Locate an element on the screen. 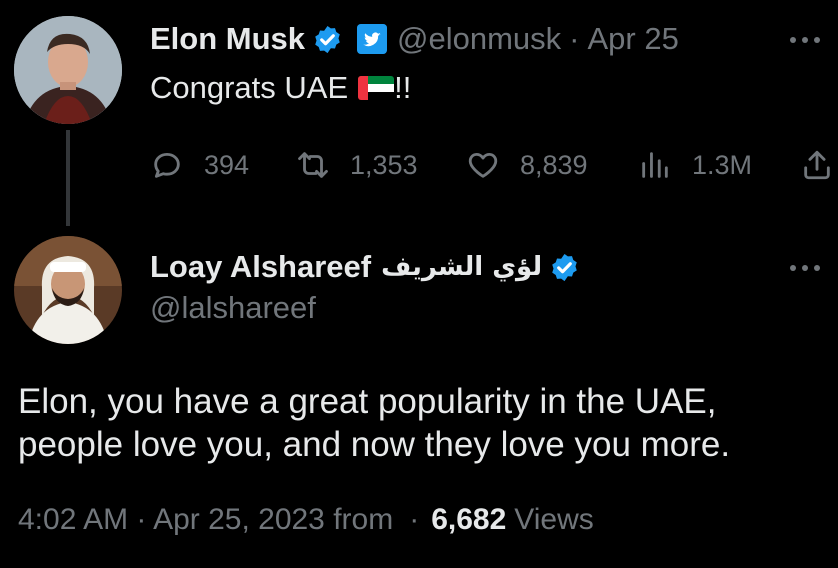  tweet-text: Congrats UAE !! is located at coordinates (280, 88).